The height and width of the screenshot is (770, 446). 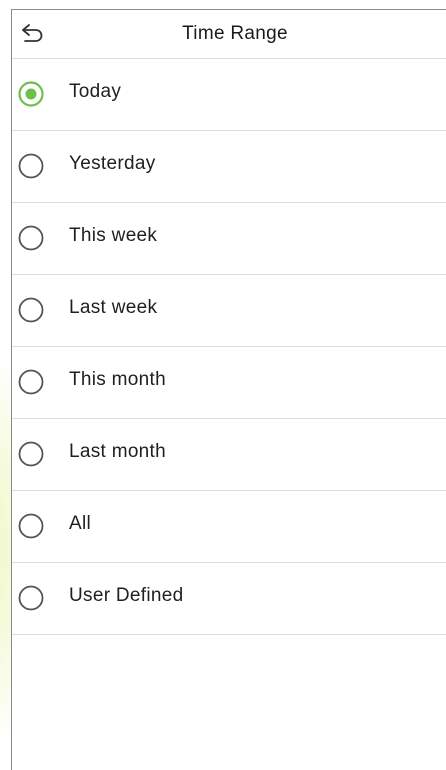 I want to click on option-label: Today, so click(x=95, y=91).